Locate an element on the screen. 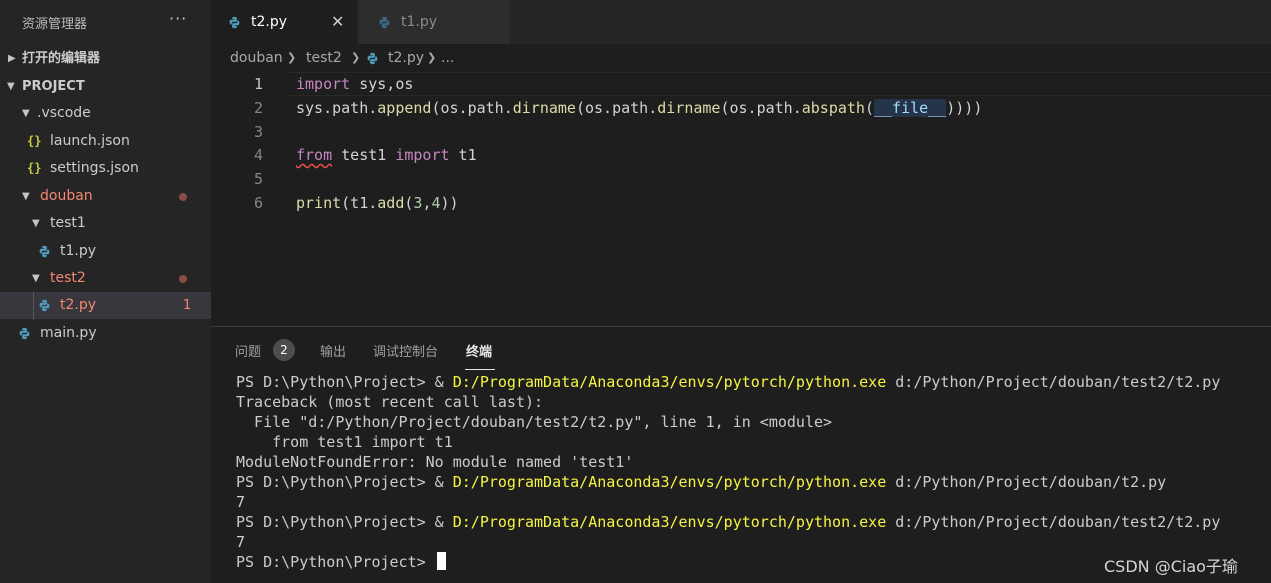 This screenshot has height=583, width=1271. project-section: ▼ PROJECT is located at coordinates (105, 86).